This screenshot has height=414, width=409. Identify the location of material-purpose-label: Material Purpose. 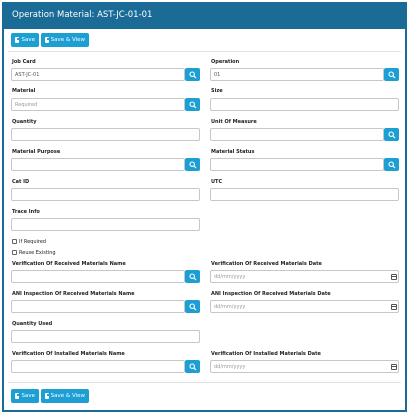
(36, 152).